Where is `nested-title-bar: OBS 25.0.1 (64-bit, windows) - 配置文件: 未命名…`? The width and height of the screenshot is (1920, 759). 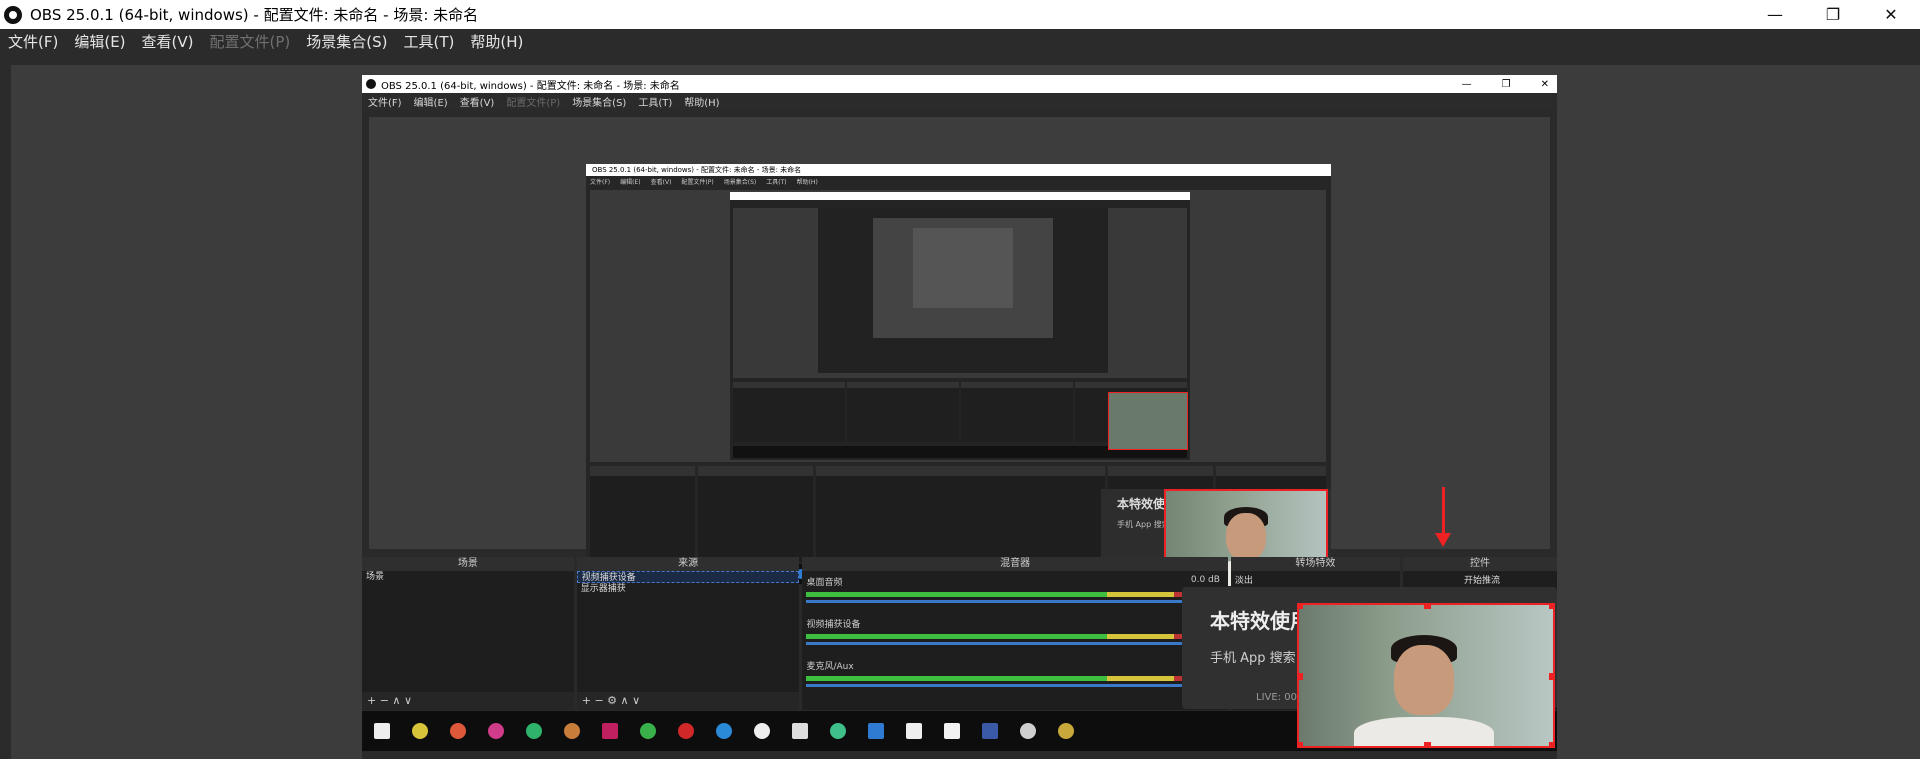 nested-title-bar: OBS 25.0.1 (64-bit, windows) - 配置文件: 未命名… is located at coordinates (959, 84).